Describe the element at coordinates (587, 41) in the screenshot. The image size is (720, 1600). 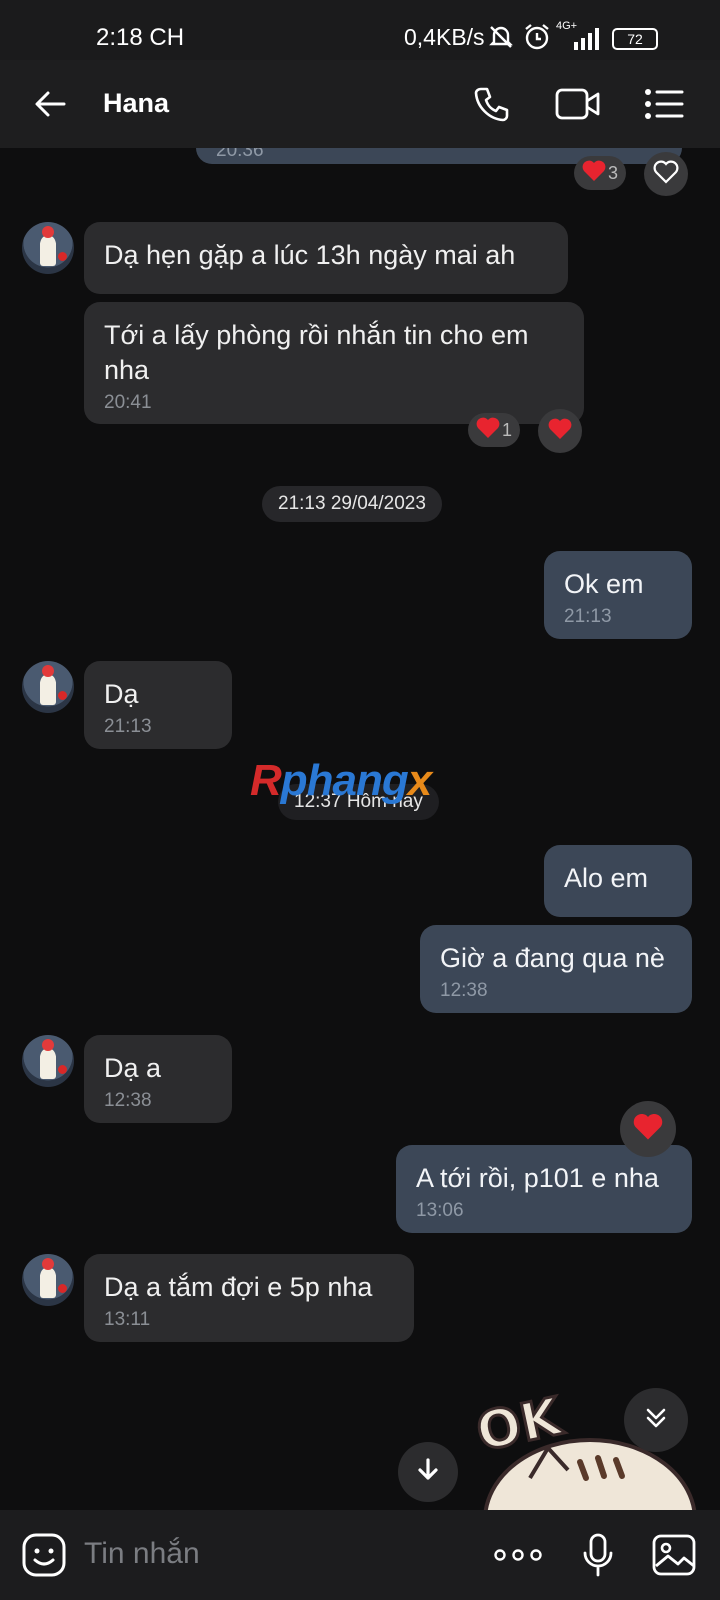
I see `signal-icon` at that location.